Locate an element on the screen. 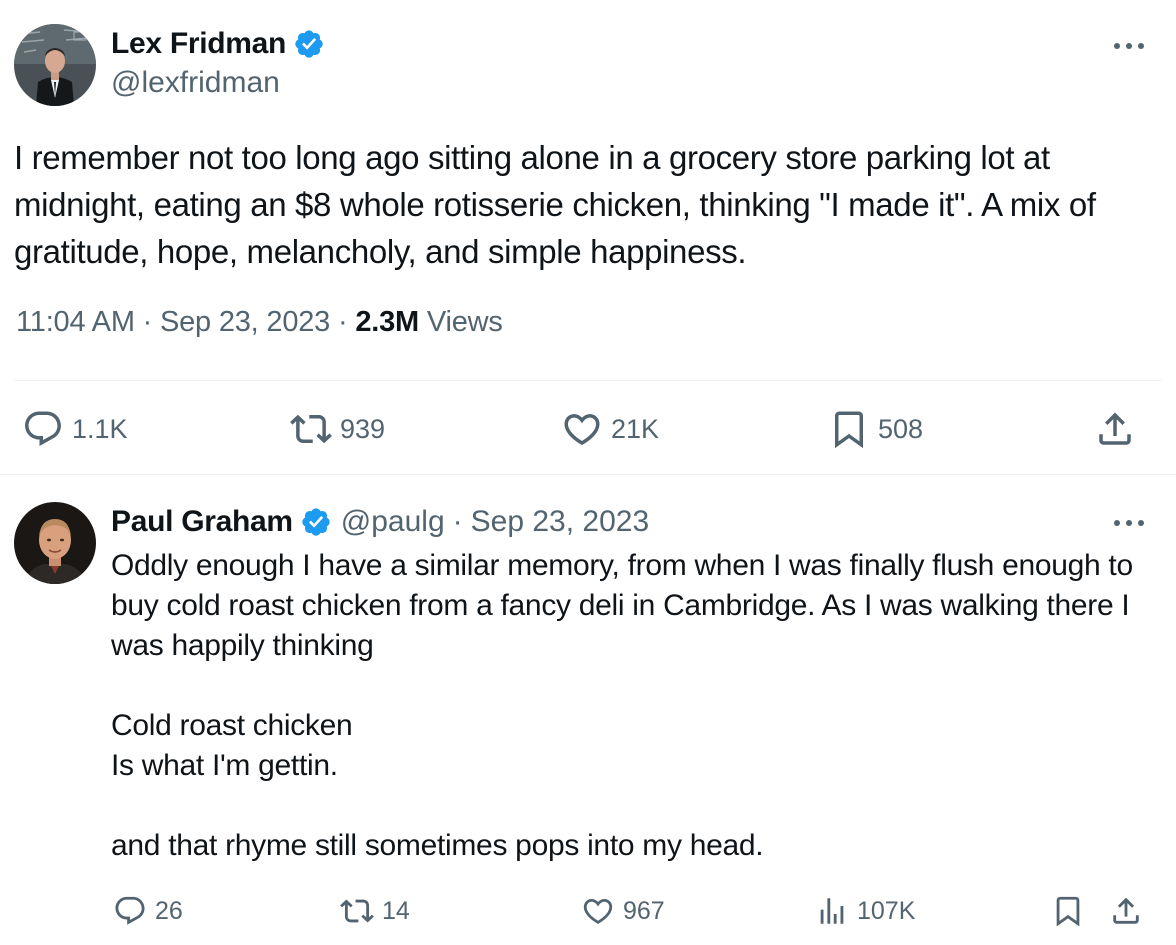 The image size is (1176, 945). main-author-row: Lex Fridman is located at coordinates (218, 44).